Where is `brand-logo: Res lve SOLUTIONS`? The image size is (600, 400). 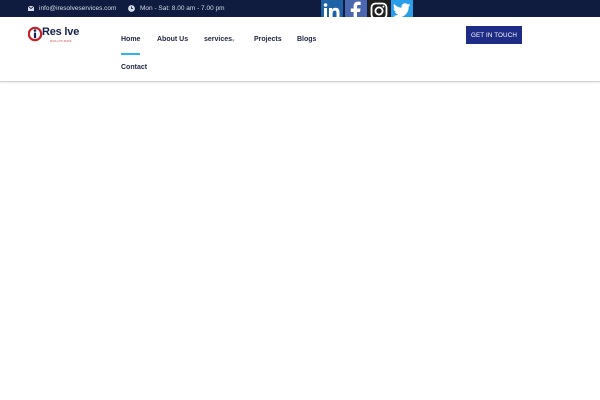 brand-logo: Res lve SOLUTIONS is located at coordinates (56, 35).